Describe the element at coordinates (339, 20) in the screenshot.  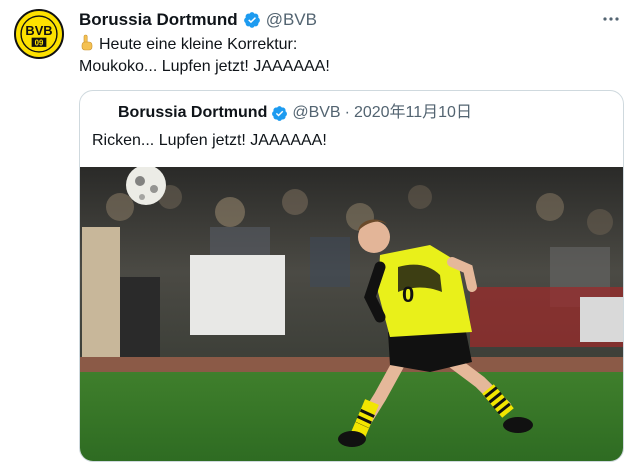
I see `tweet-header: Borussia Dortmund @BVB` at that location.